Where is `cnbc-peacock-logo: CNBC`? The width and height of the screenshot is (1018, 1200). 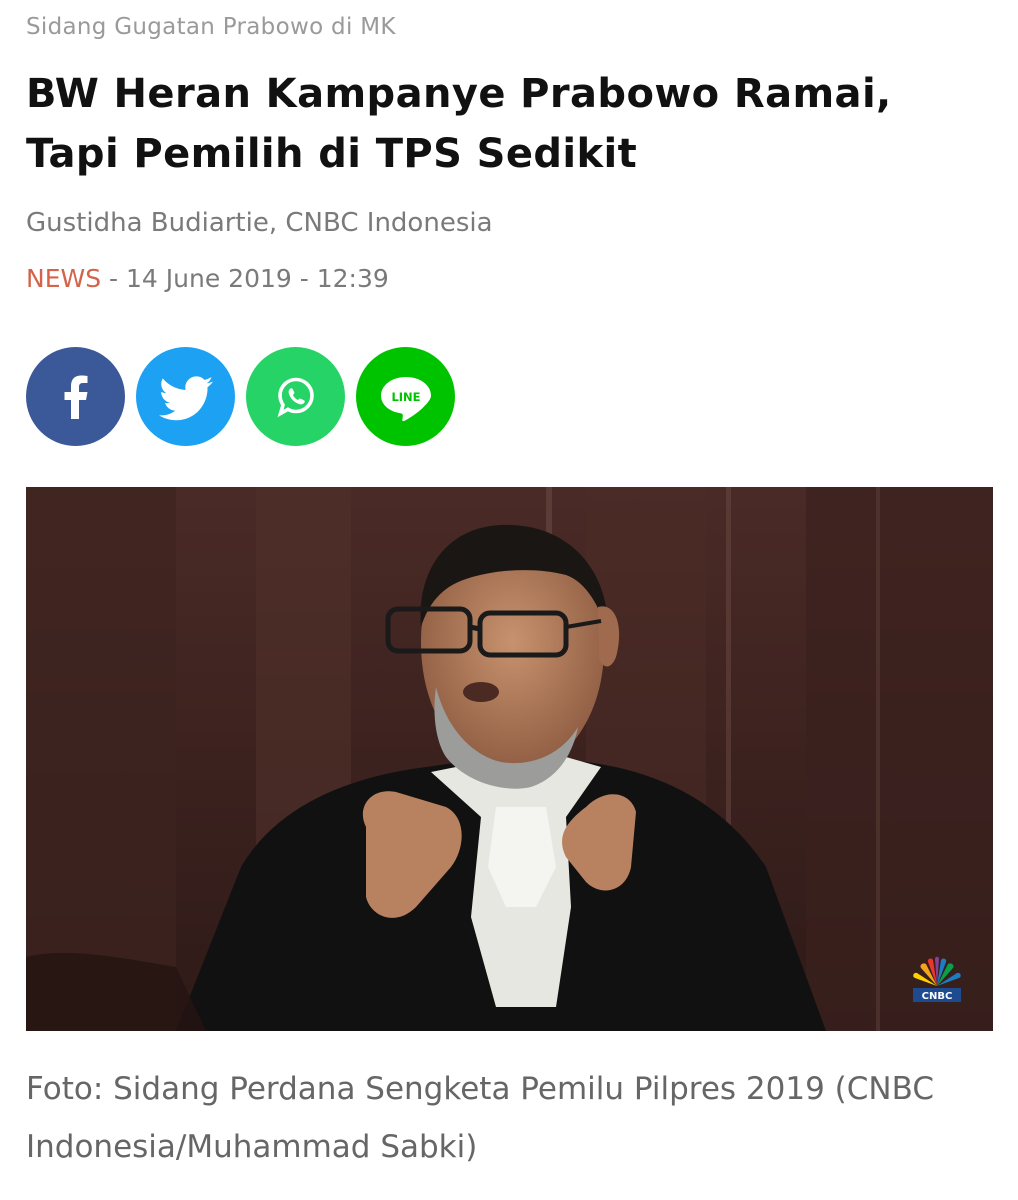 cnbc-peacock-logo: CNBC is located at coordinates (937, 979).